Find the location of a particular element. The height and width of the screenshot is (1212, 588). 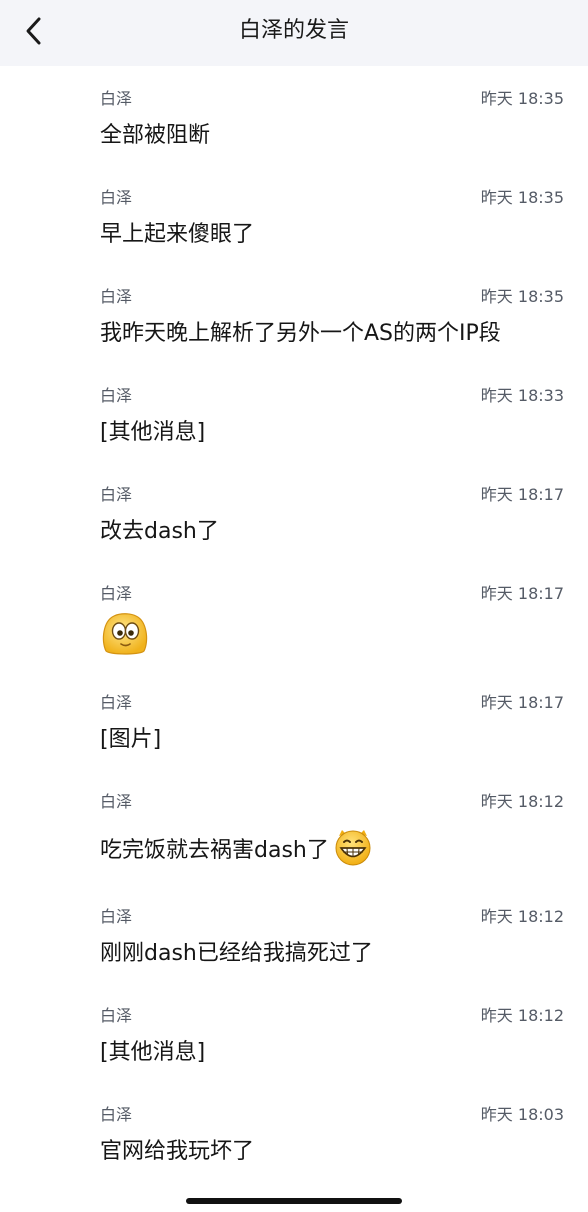

message-text: 我昨天晚上解析了另外一个AS的两个IP段 is located at coordinates (300, 333).